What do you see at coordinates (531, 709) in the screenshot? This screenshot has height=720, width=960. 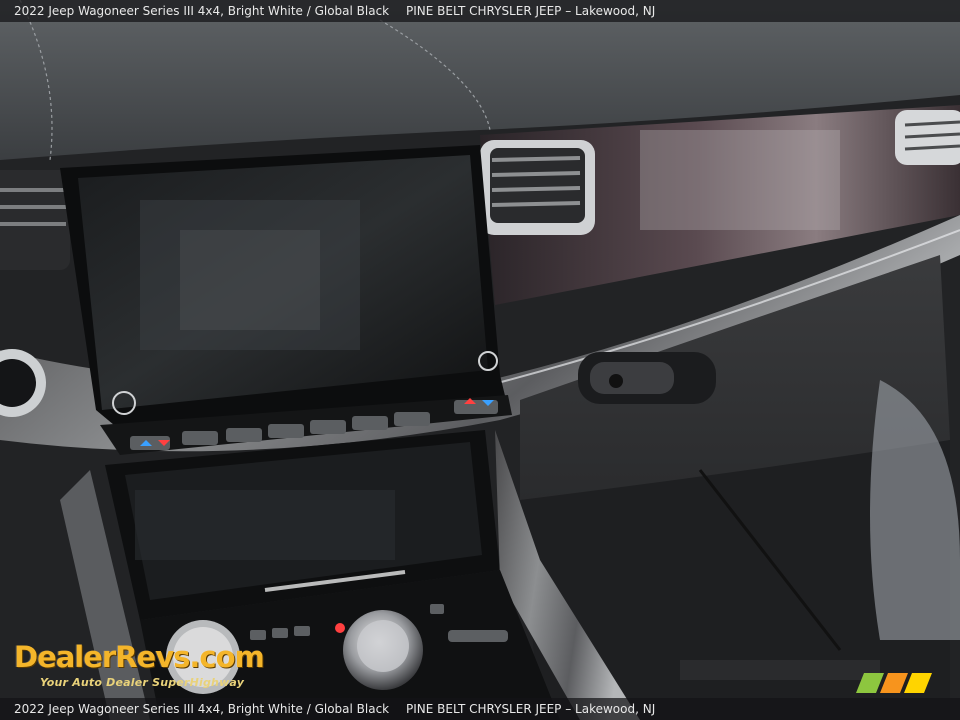 I see `dealer-caption-bottom: PINE BELT CHRYSLER JEEP – Lakewood, NJ` at bounding box center [531, 709].